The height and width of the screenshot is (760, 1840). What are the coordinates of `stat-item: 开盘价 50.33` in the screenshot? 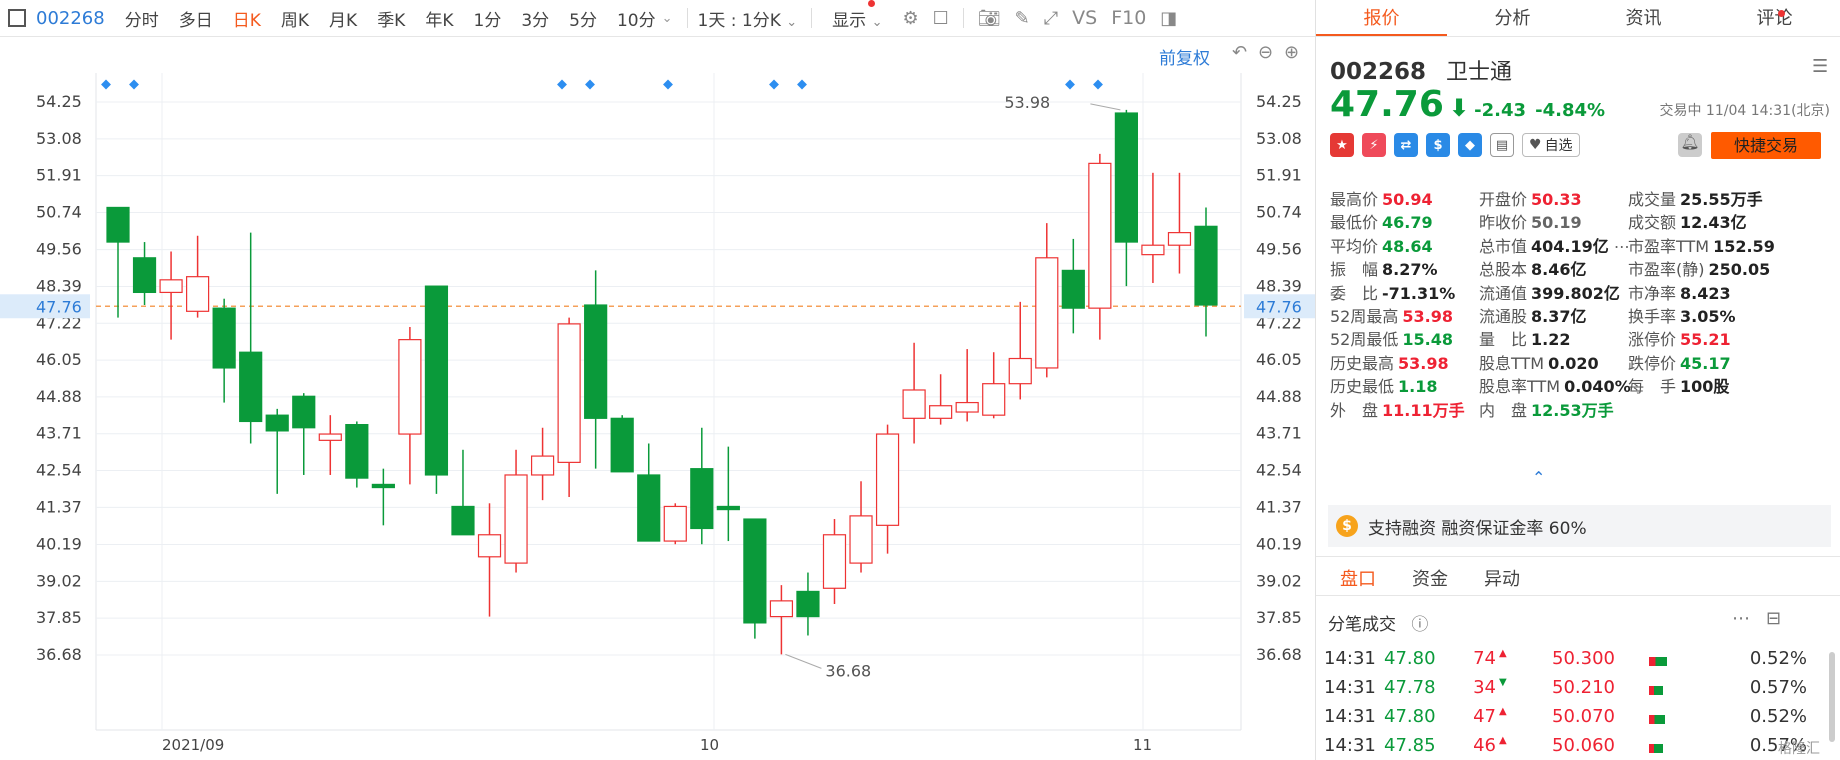 It's located at (1530, 198).